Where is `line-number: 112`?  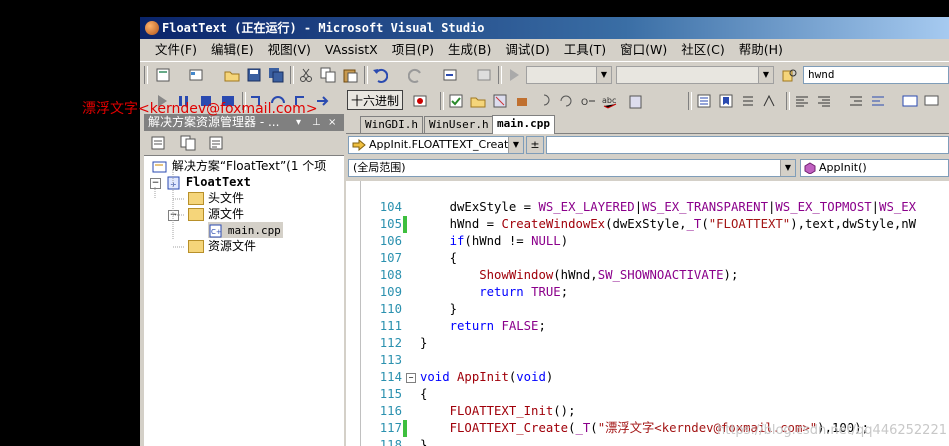
line-number: 112 is located at coordinates (390, 343).